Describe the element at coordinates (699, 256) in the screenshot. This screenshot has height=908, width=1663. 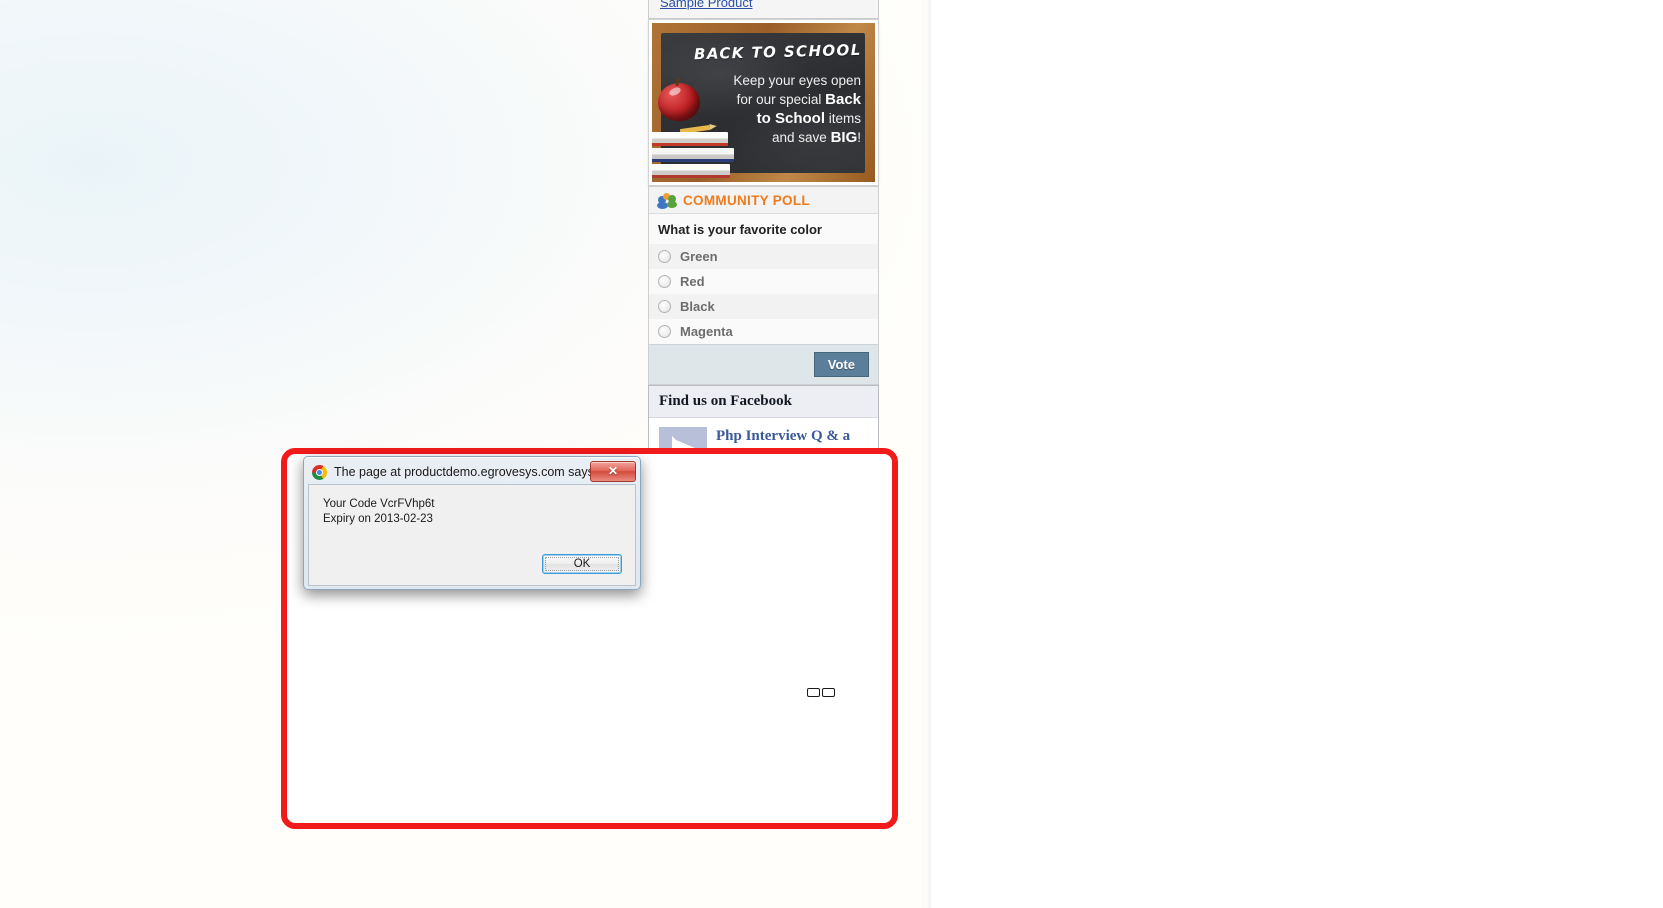
I see `poll-option-label-green: Green` at that location.